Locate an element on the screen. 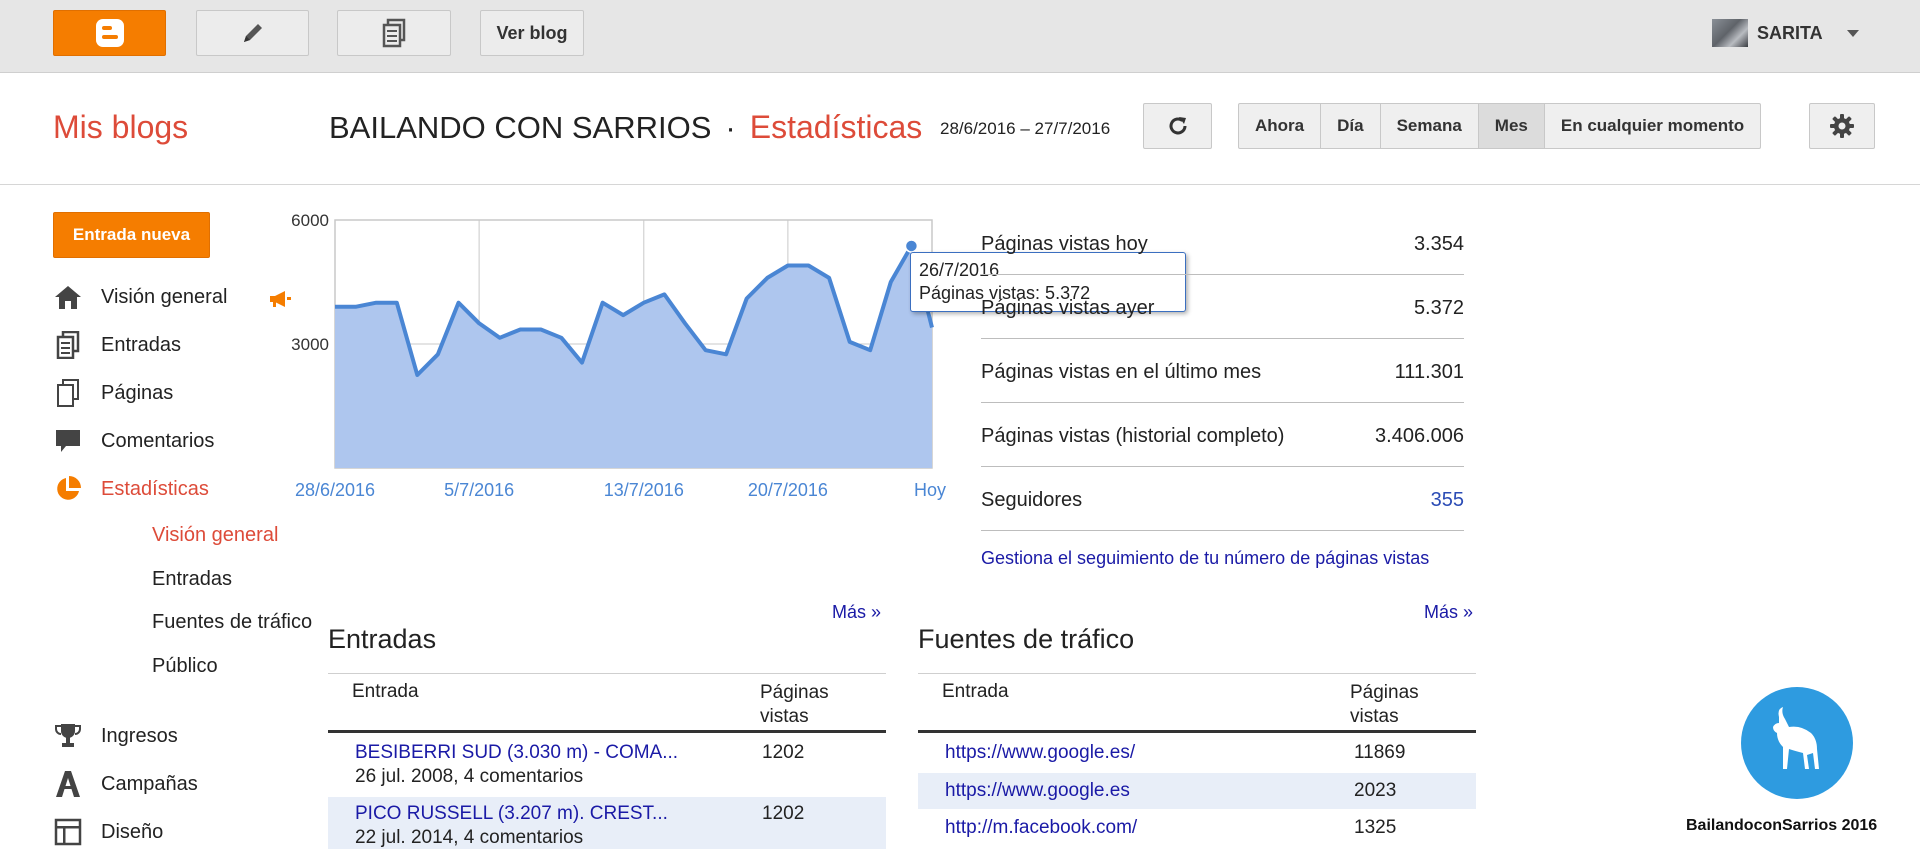 The height and width of the screenshot is (849, 1920). avatar is located at coordinates (1730, 33).